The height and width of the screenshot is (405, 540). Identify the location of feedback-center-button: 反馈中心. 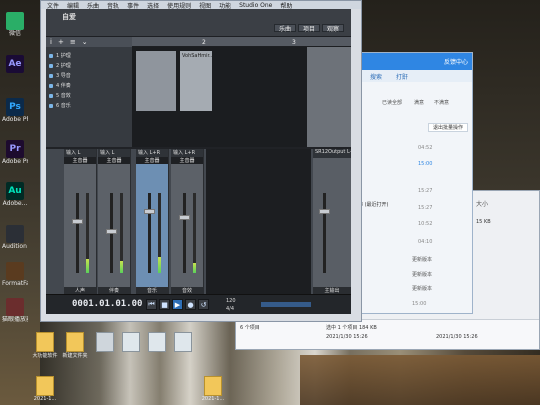
(456, 61).